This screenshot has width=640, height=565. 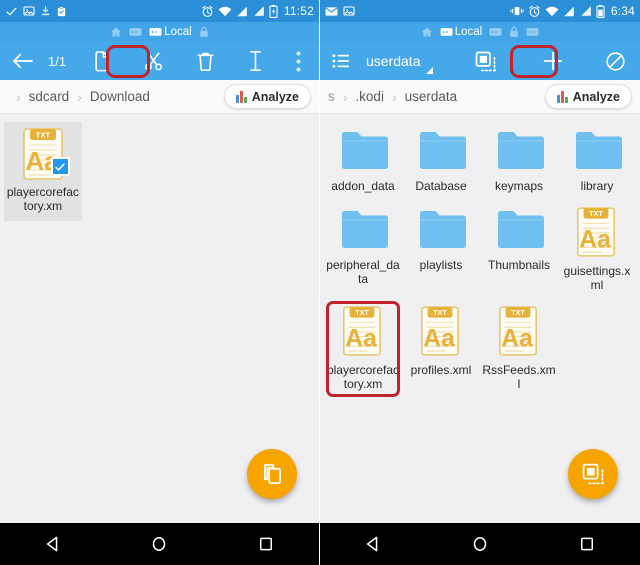 What do you see at coordinates (298, 61) in the screenshot?
I see `overflow-menu-button` at bounding box center [298, 61].